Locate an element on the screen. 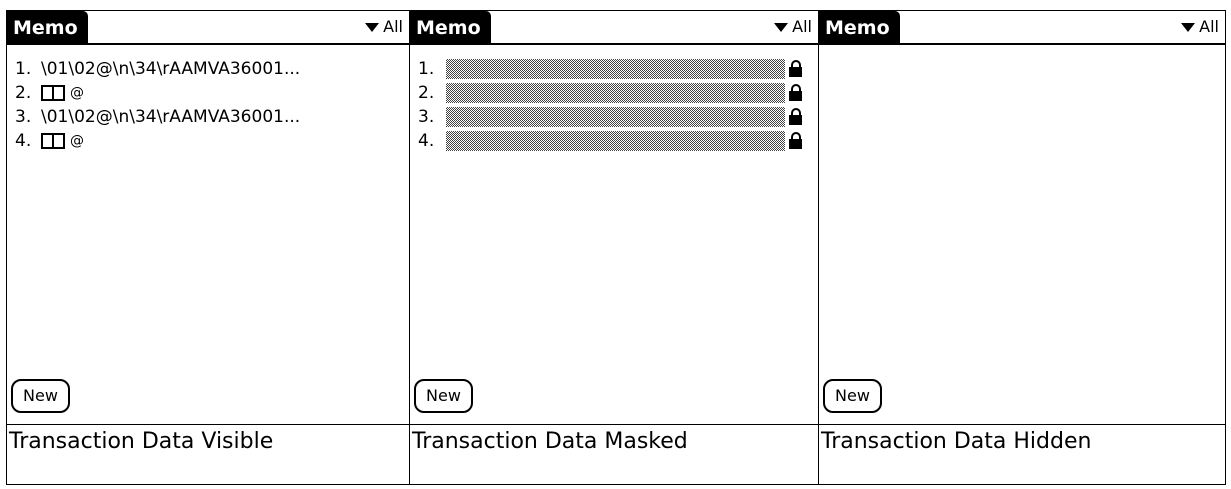  memo-item-masked: 2. is located at coordinates (611, 93).